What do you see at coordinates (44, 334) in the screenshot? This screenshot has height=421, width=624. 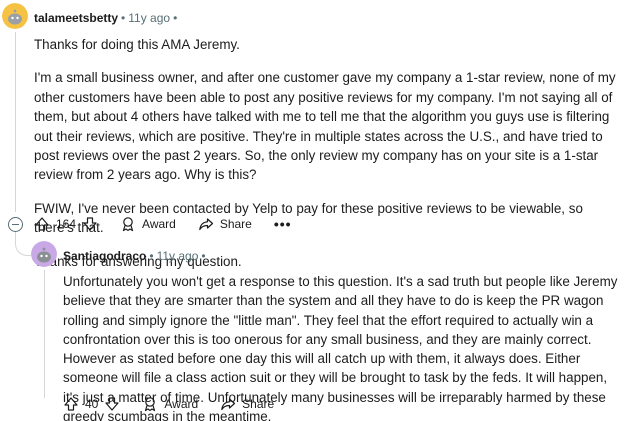 I see `reply-thread-line` at bounding box center [44, 334].